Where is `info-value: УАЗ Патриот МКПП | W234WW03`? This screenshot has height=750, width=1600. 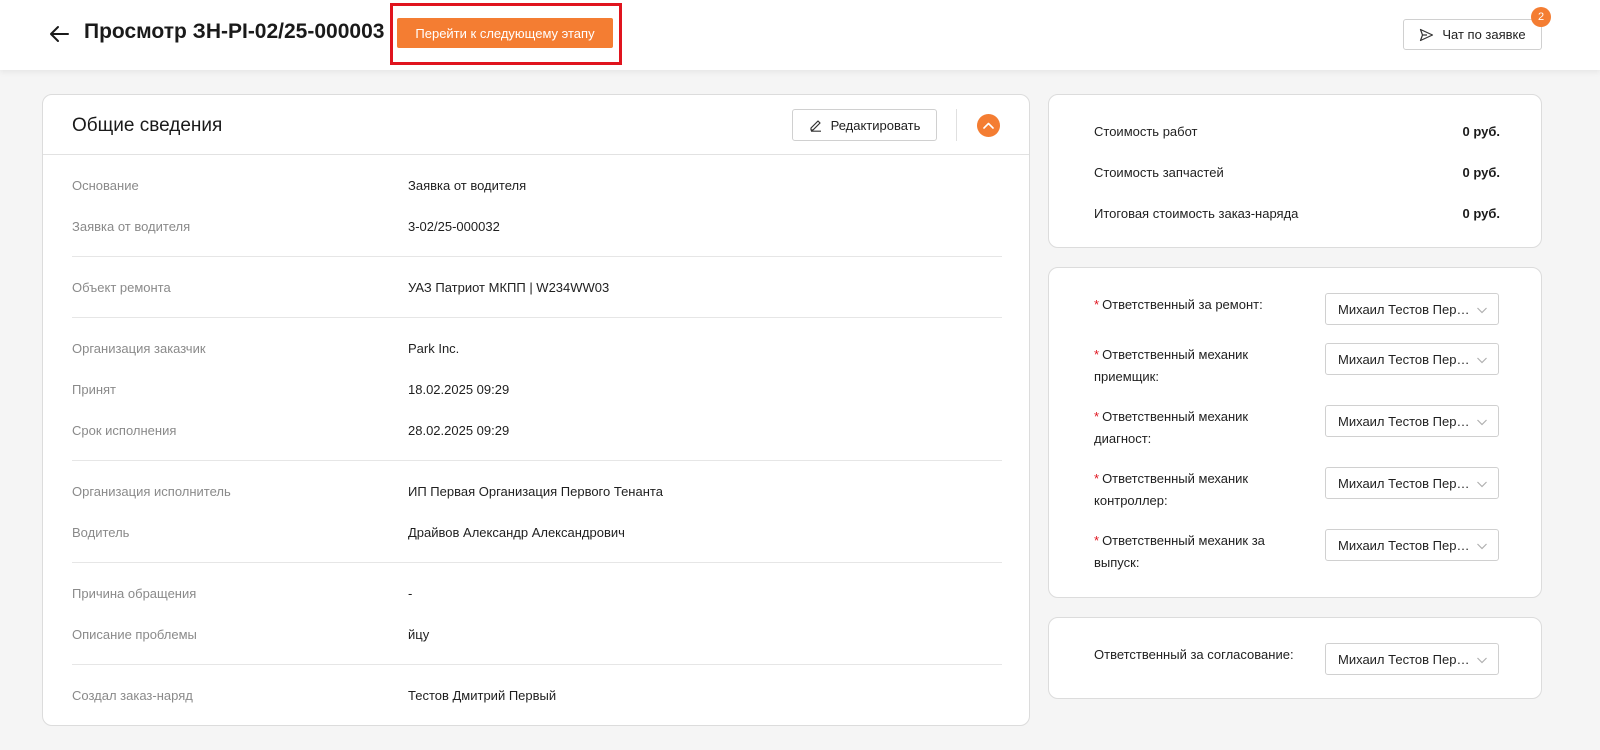
info-value: УАЗ Патриот МКПП | W234WW03 is located at coordinates (509, 287).